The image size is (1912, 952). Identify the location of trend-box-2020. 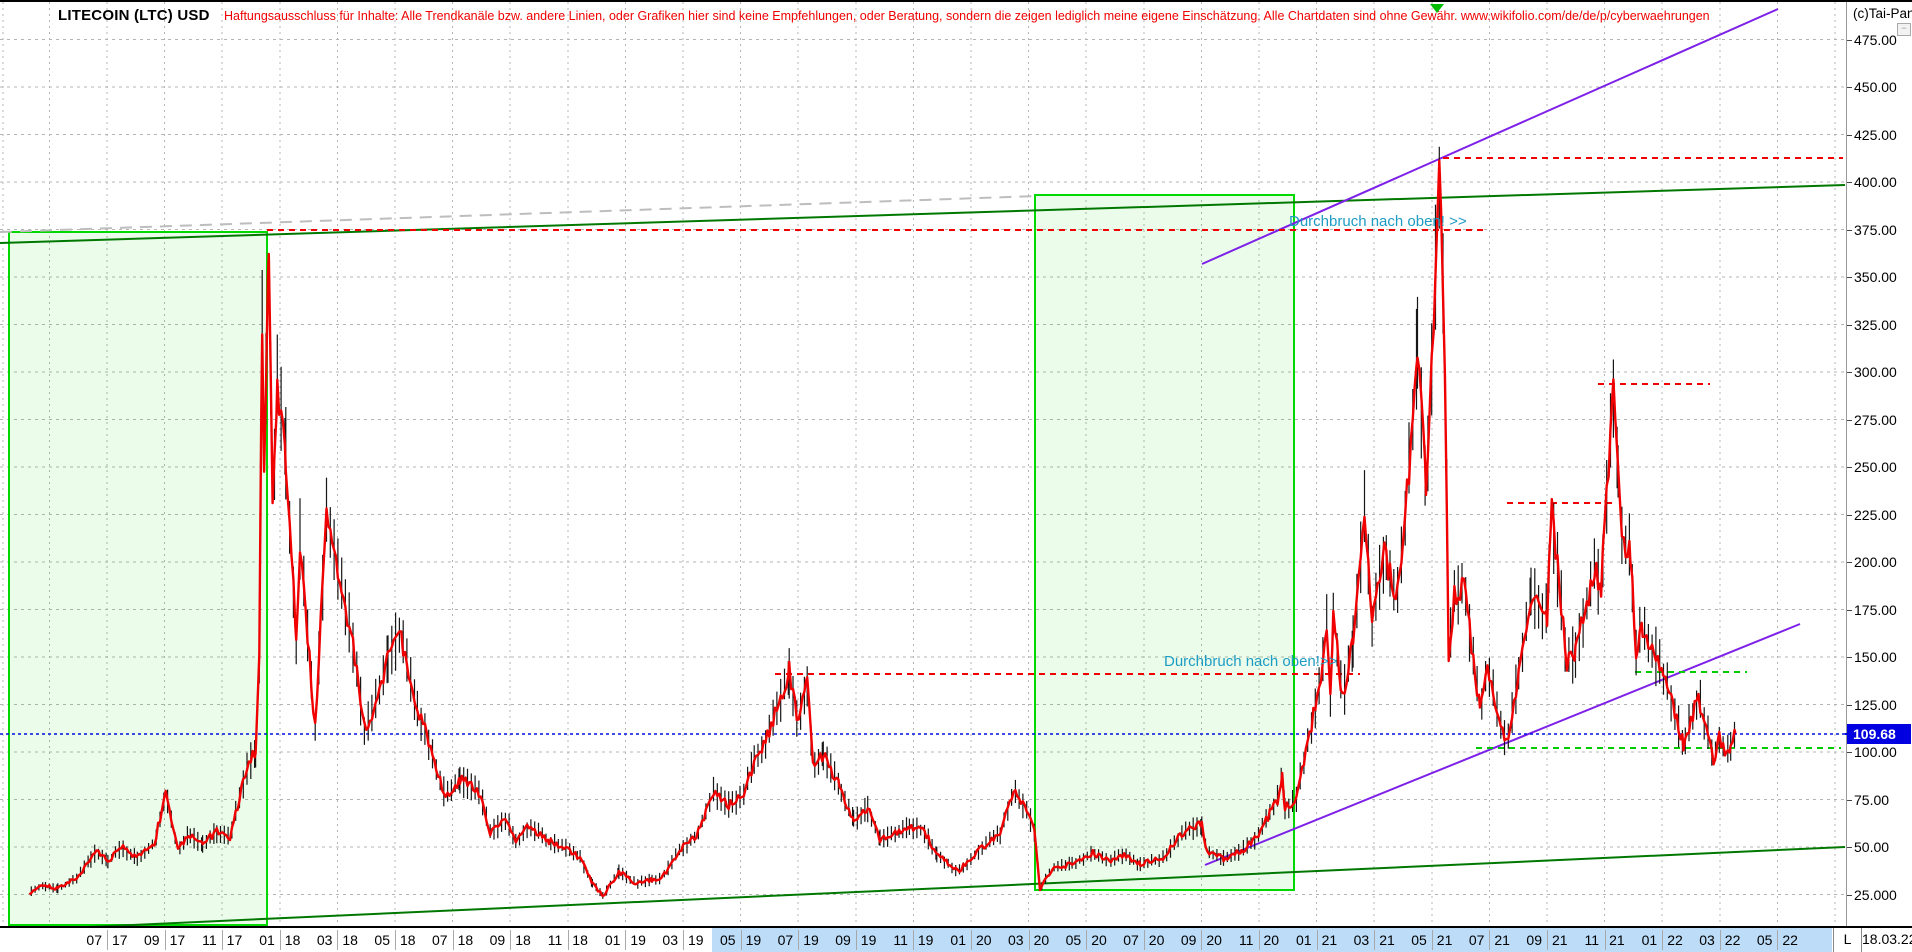
(1164, 542).